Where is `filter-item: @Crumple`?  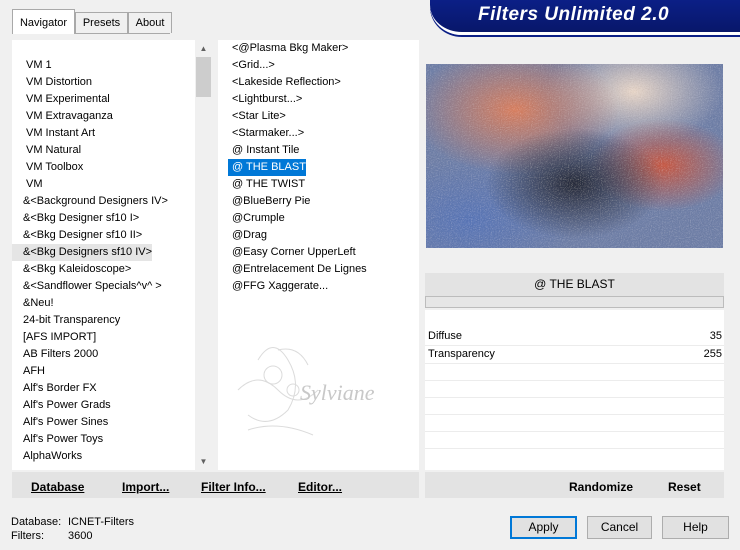
filter-item: @Crumple is located at coordinates (256, 218).